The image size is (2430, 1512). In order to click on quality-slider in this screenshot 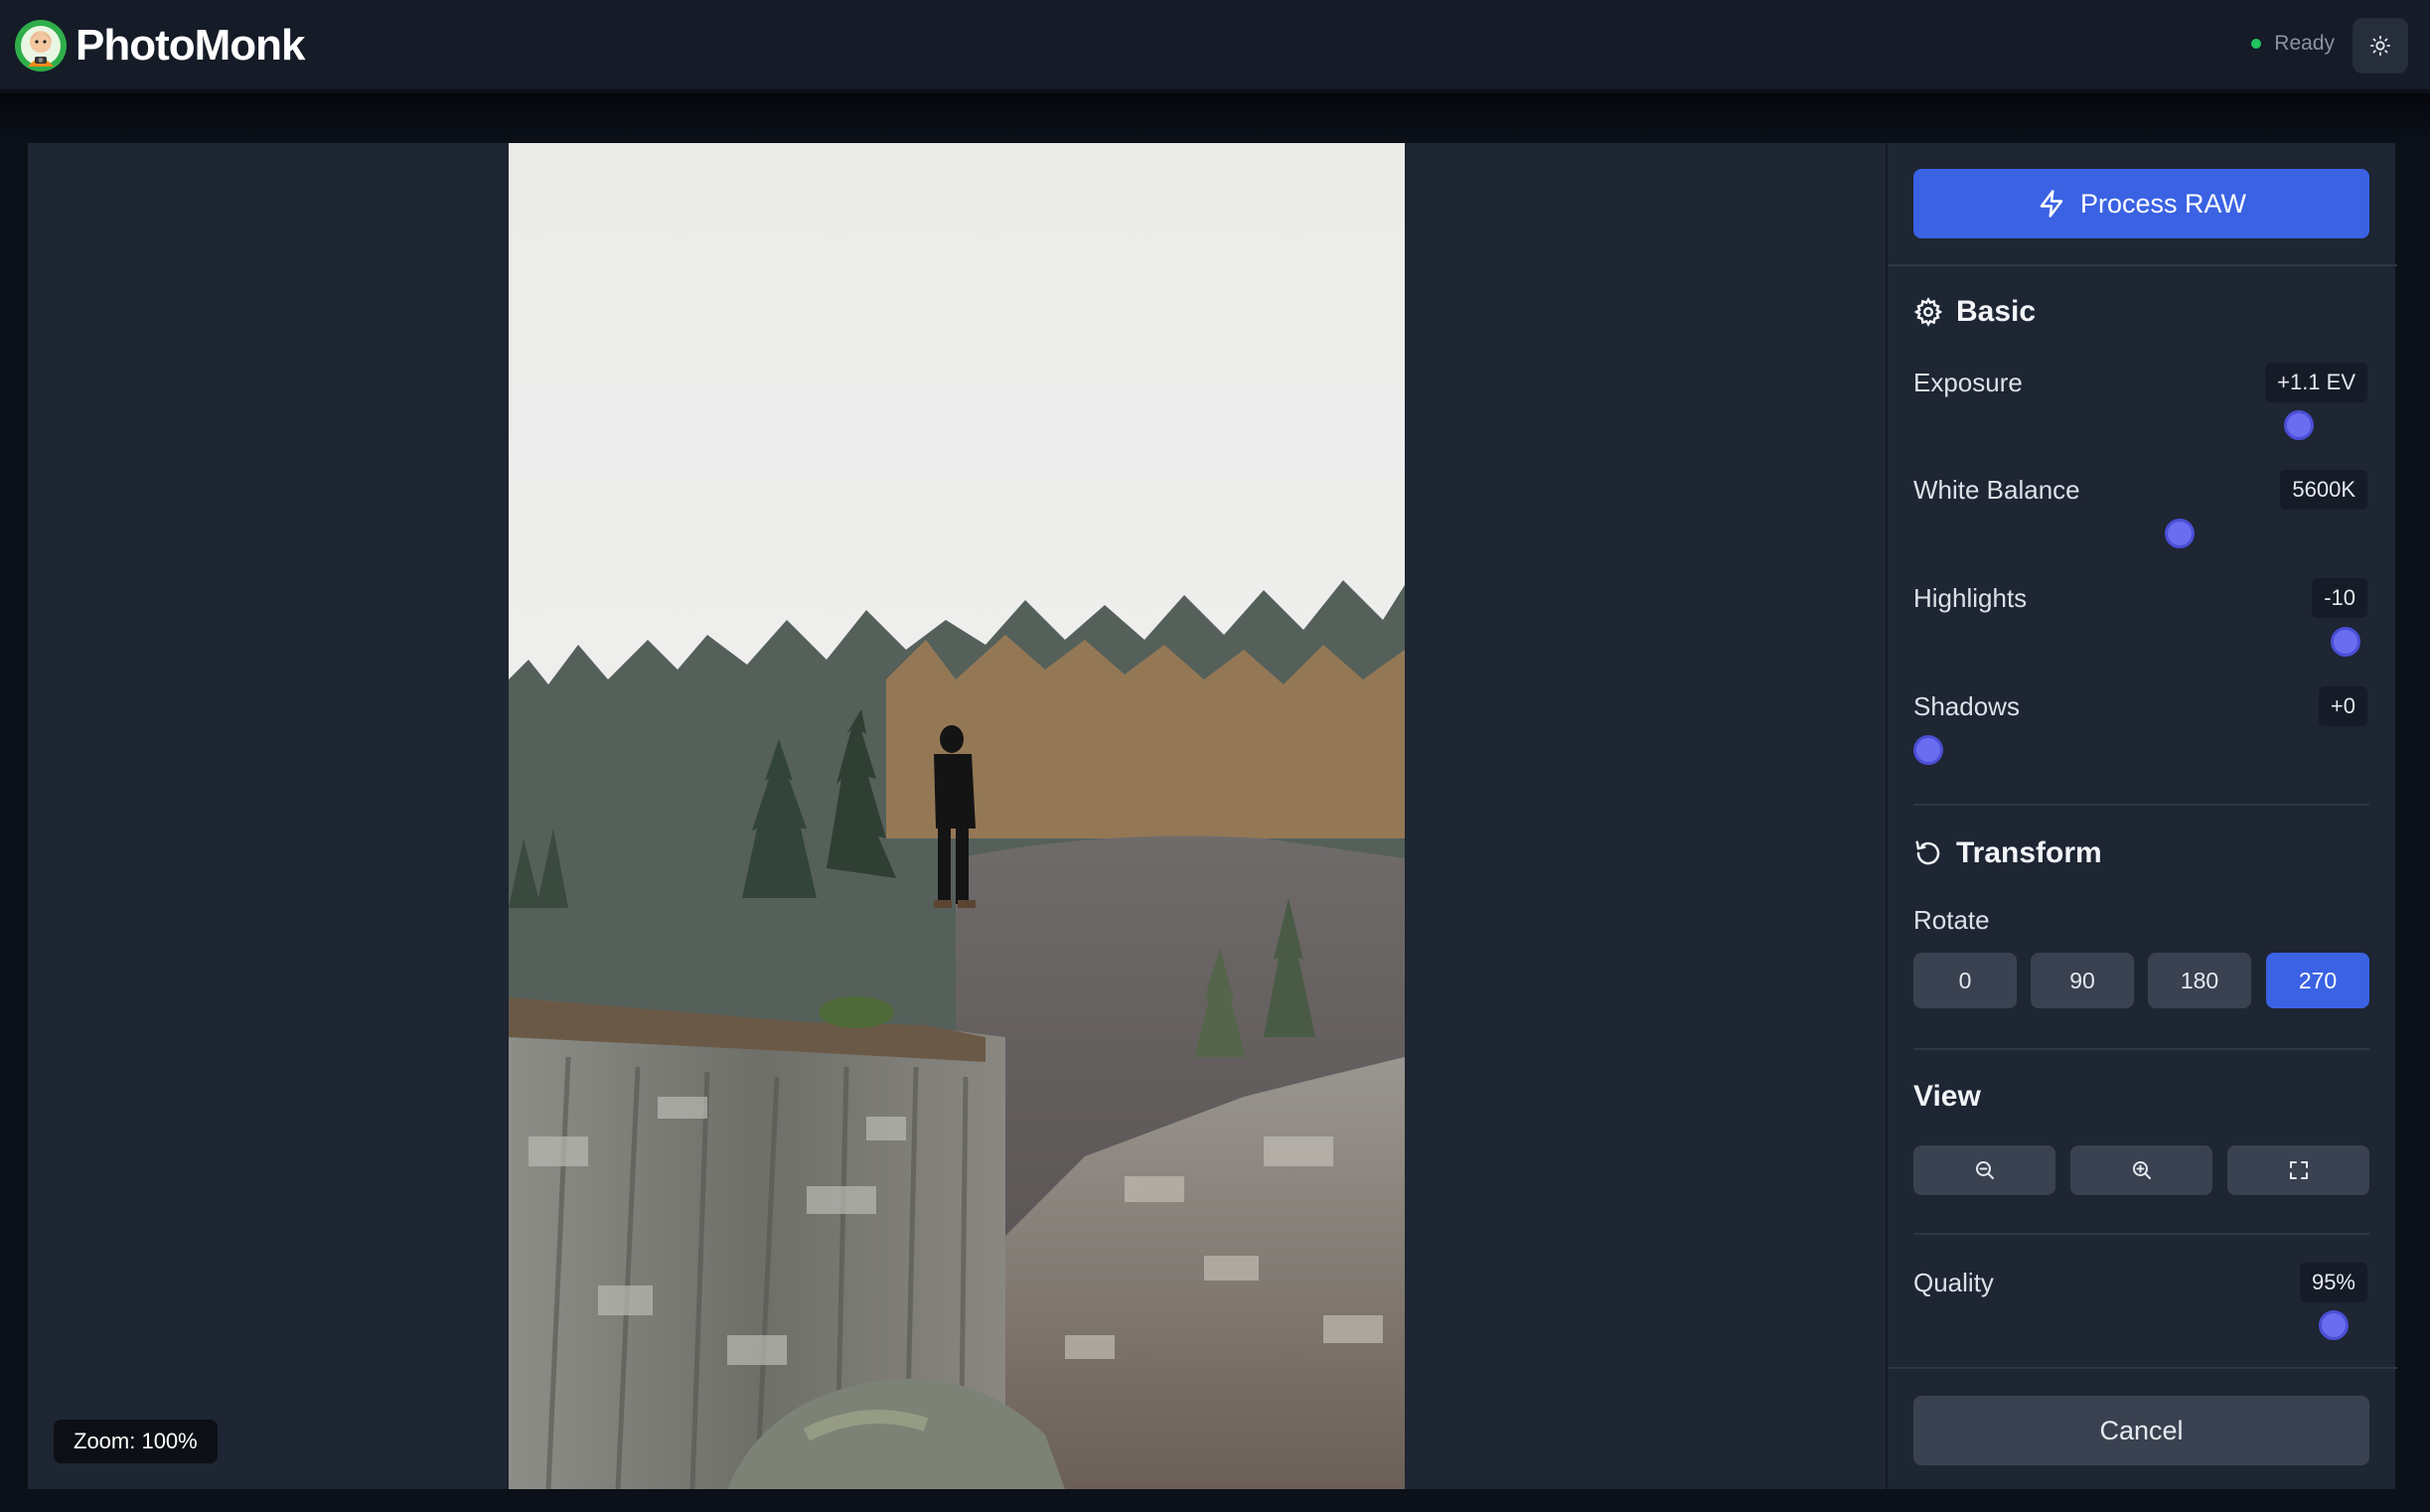, I will do `click(2141, 1325)`.